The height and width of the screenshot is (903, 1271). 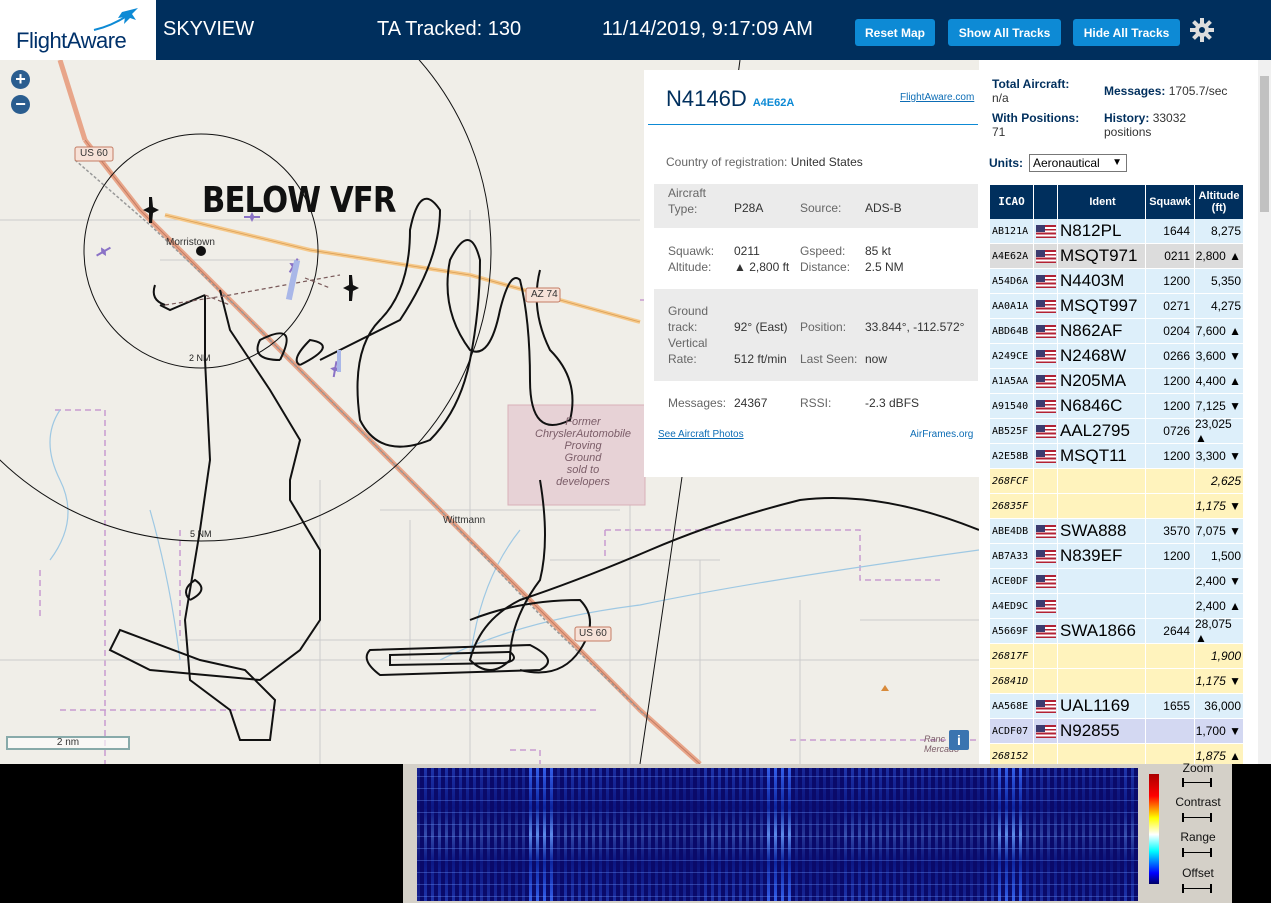 What do you see at coordinates (1102, 256) in the screenshot?
I see `ident-cell: MSQT971` at bounding box center [1102, 256].